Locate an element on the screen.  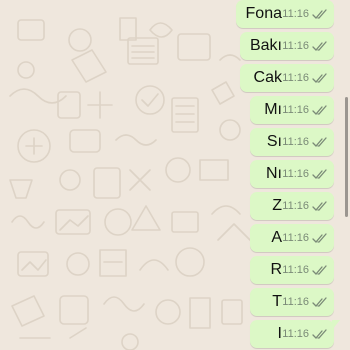
message-text: Nı is located at coordinates (274, 173).